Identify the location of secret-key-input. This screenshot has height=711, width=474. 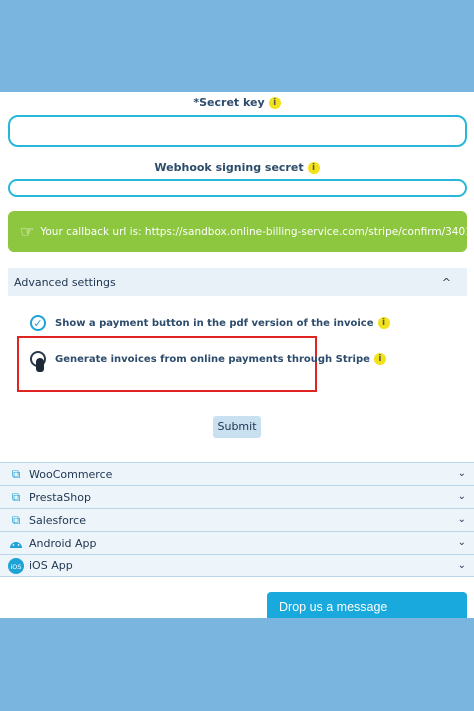
(237, 131).